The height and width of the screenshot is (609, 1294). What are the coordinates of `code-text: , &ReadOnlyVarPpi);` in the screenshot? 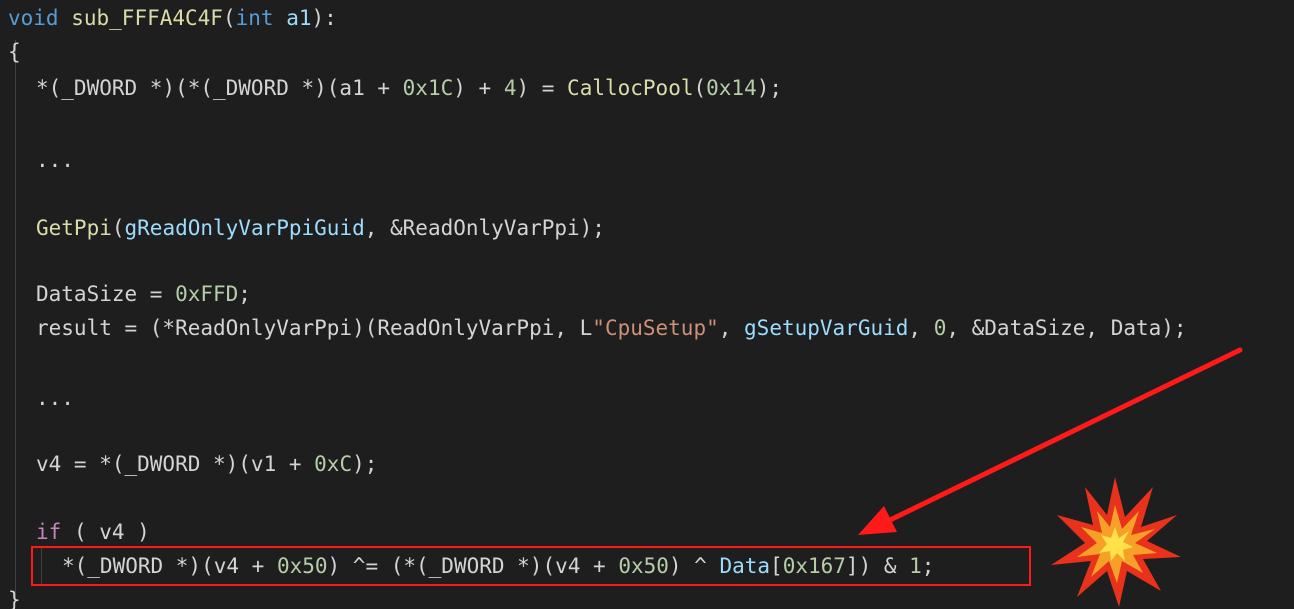 It's located at (484, 228).